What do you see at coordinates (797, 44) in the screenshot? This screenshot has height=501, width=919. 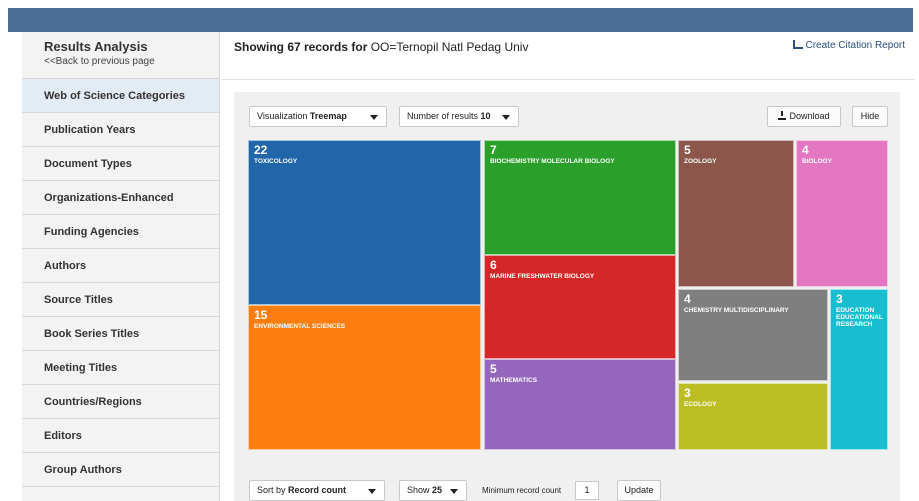 I see `bar-chart-icon` at bounding box center [797, 44].